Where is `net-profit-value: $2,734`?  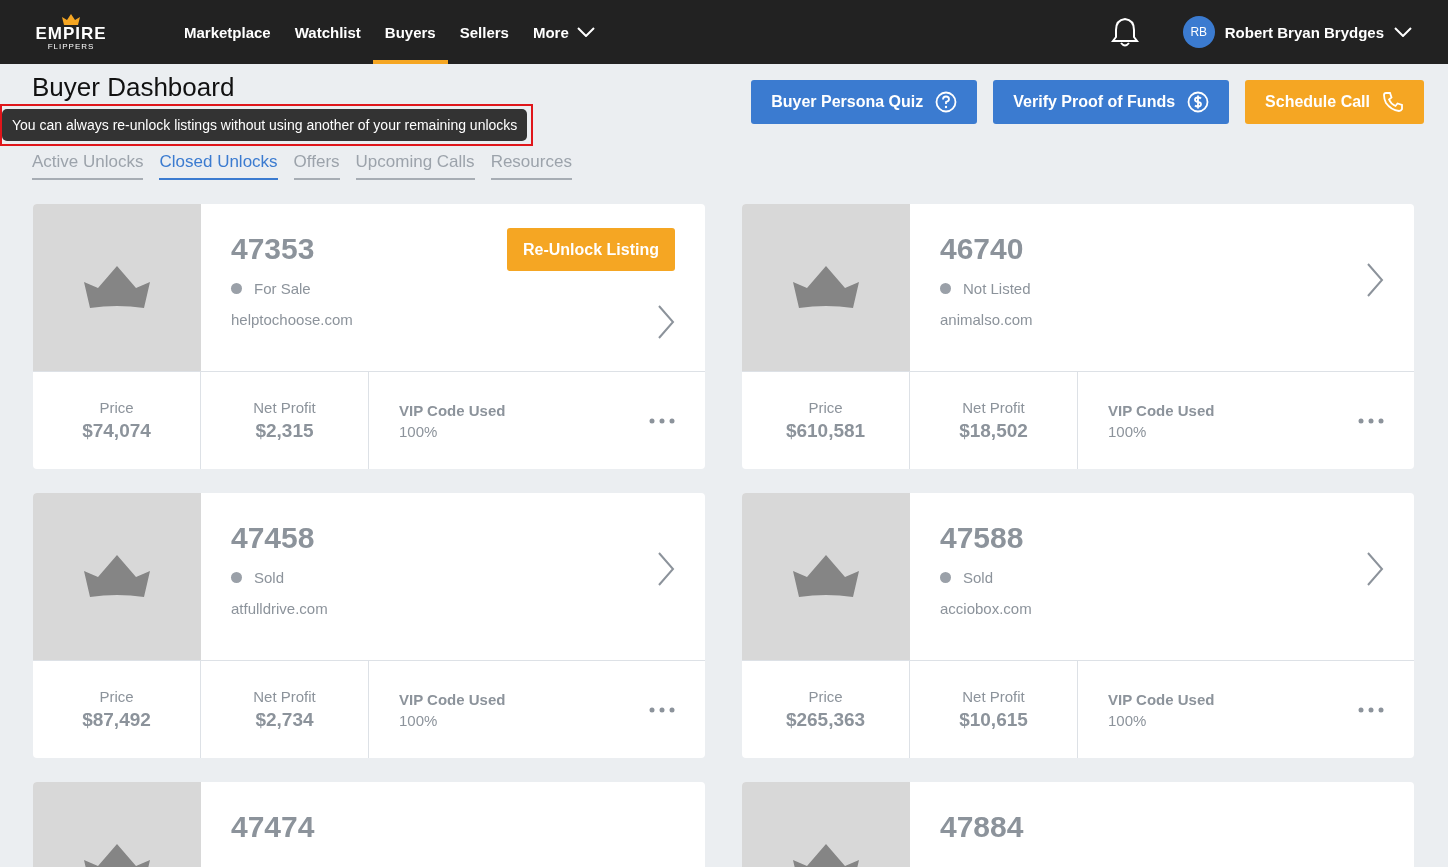
net-profit-value: $2,734 is located at coordinates (284, 720).